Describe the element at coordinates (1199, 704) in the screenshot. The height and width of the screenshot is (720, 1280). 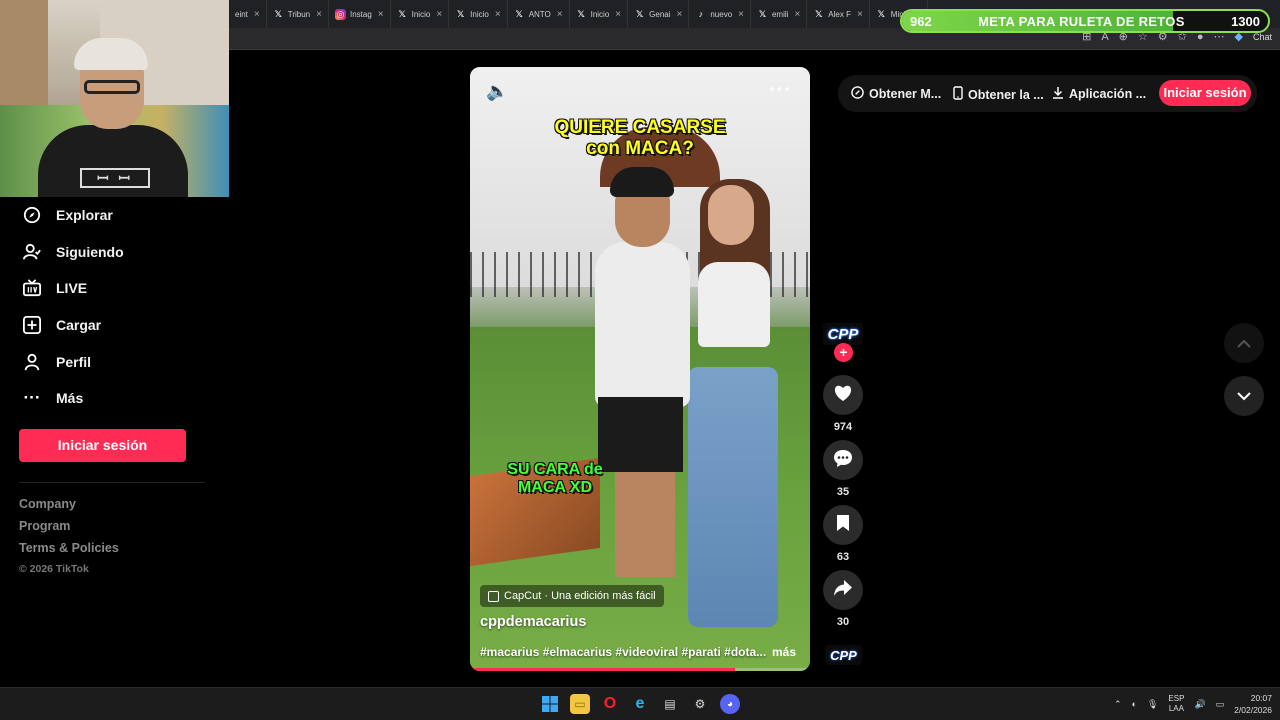
I see `speaker-icon: 🔊` at that location.